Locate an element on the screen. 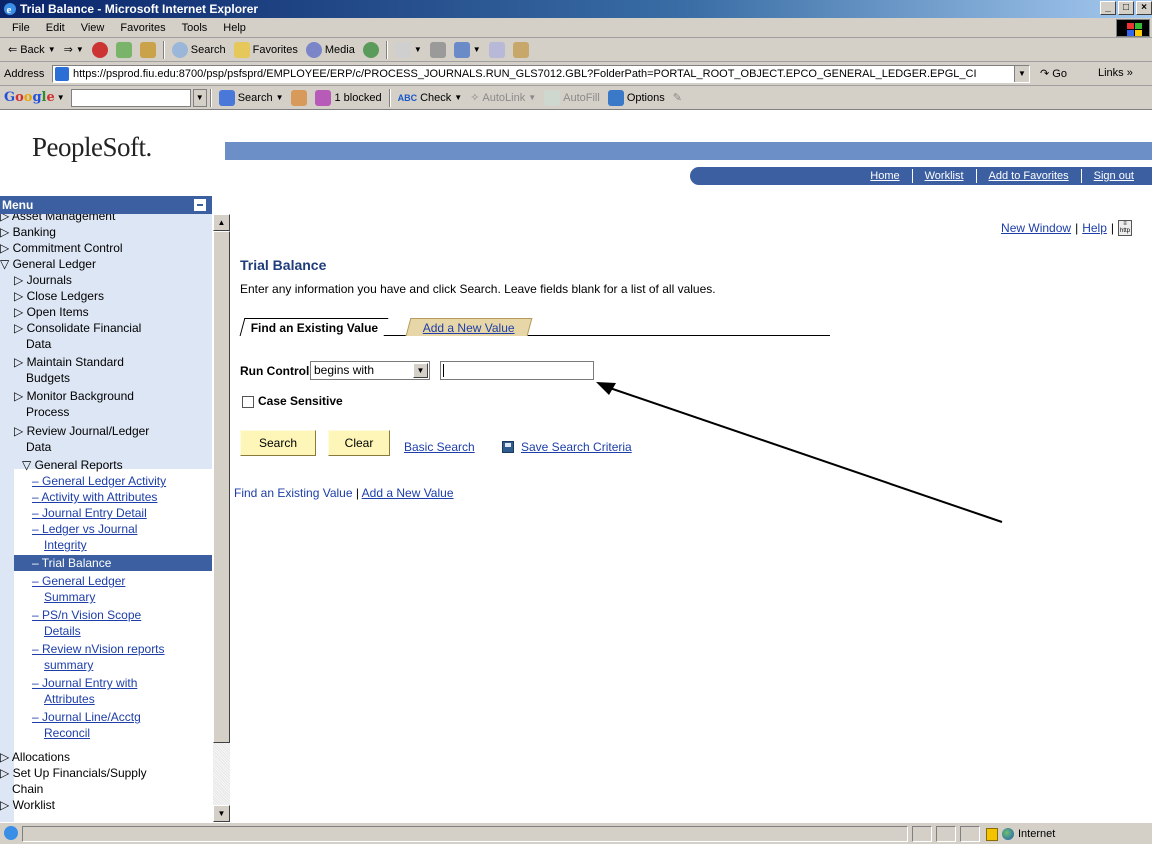  menu-link-journal-entry-detail: – Journal Entry Detail is located at coordinates (89, 513).